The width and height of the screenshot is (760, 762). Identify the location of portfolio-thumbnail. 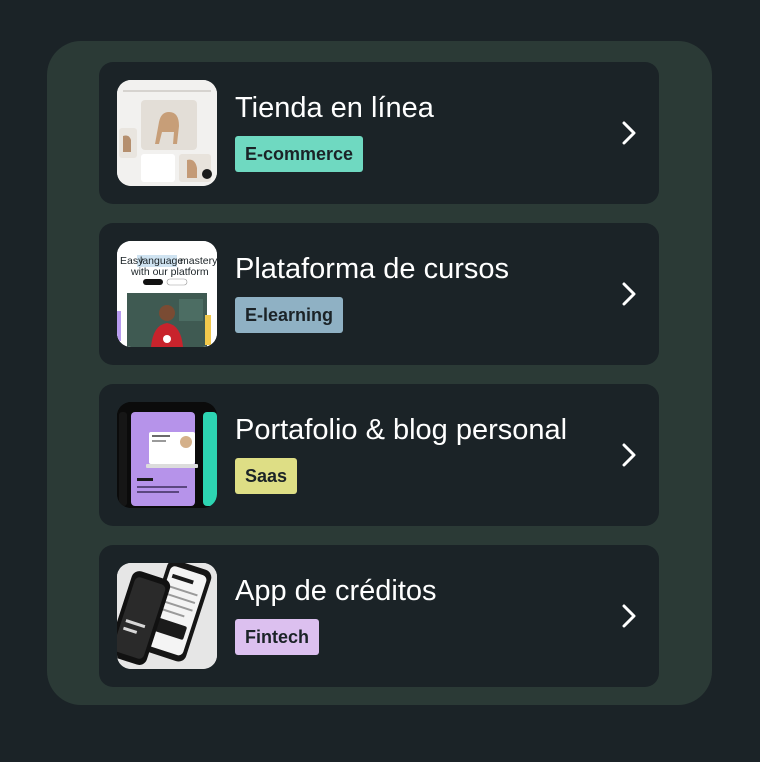
(167, 455).